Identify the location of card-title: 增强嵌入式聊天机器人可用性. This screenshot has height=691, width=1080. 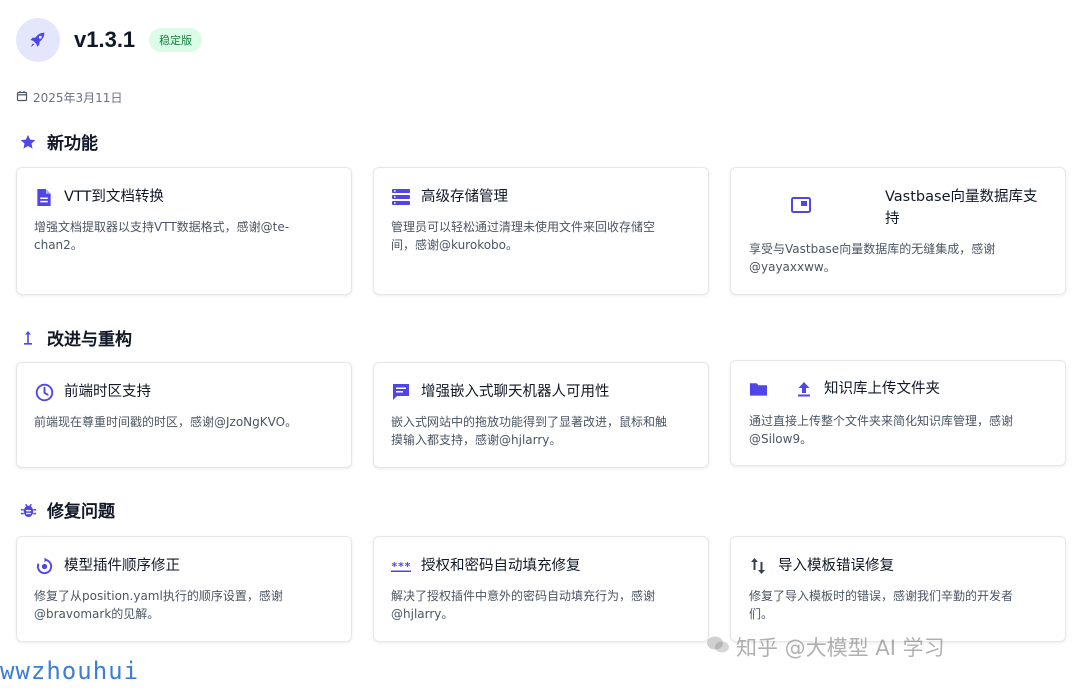
(515, 392).